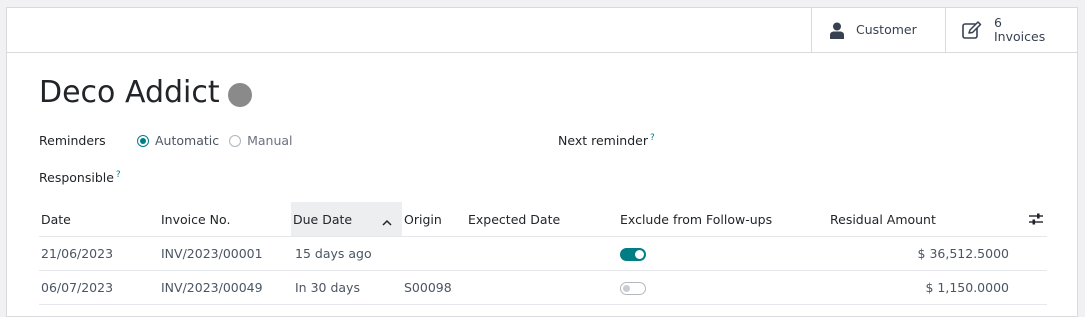 This screenshot has height=317, width=1085. I want to click on invoices-button: 6 Invoices, so click(1012, 30).